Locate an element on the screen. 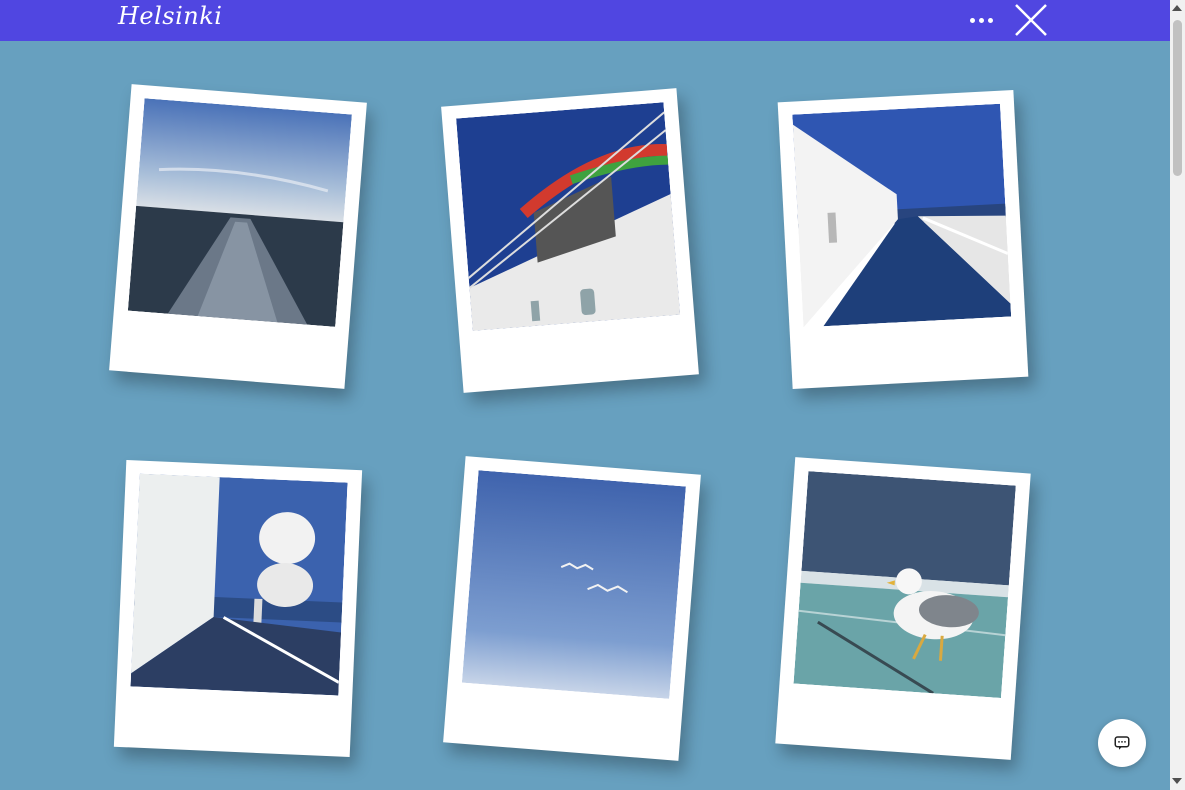 This screenshot has width=1185, height=790. more-options-button is located at coordinates (981, 20).